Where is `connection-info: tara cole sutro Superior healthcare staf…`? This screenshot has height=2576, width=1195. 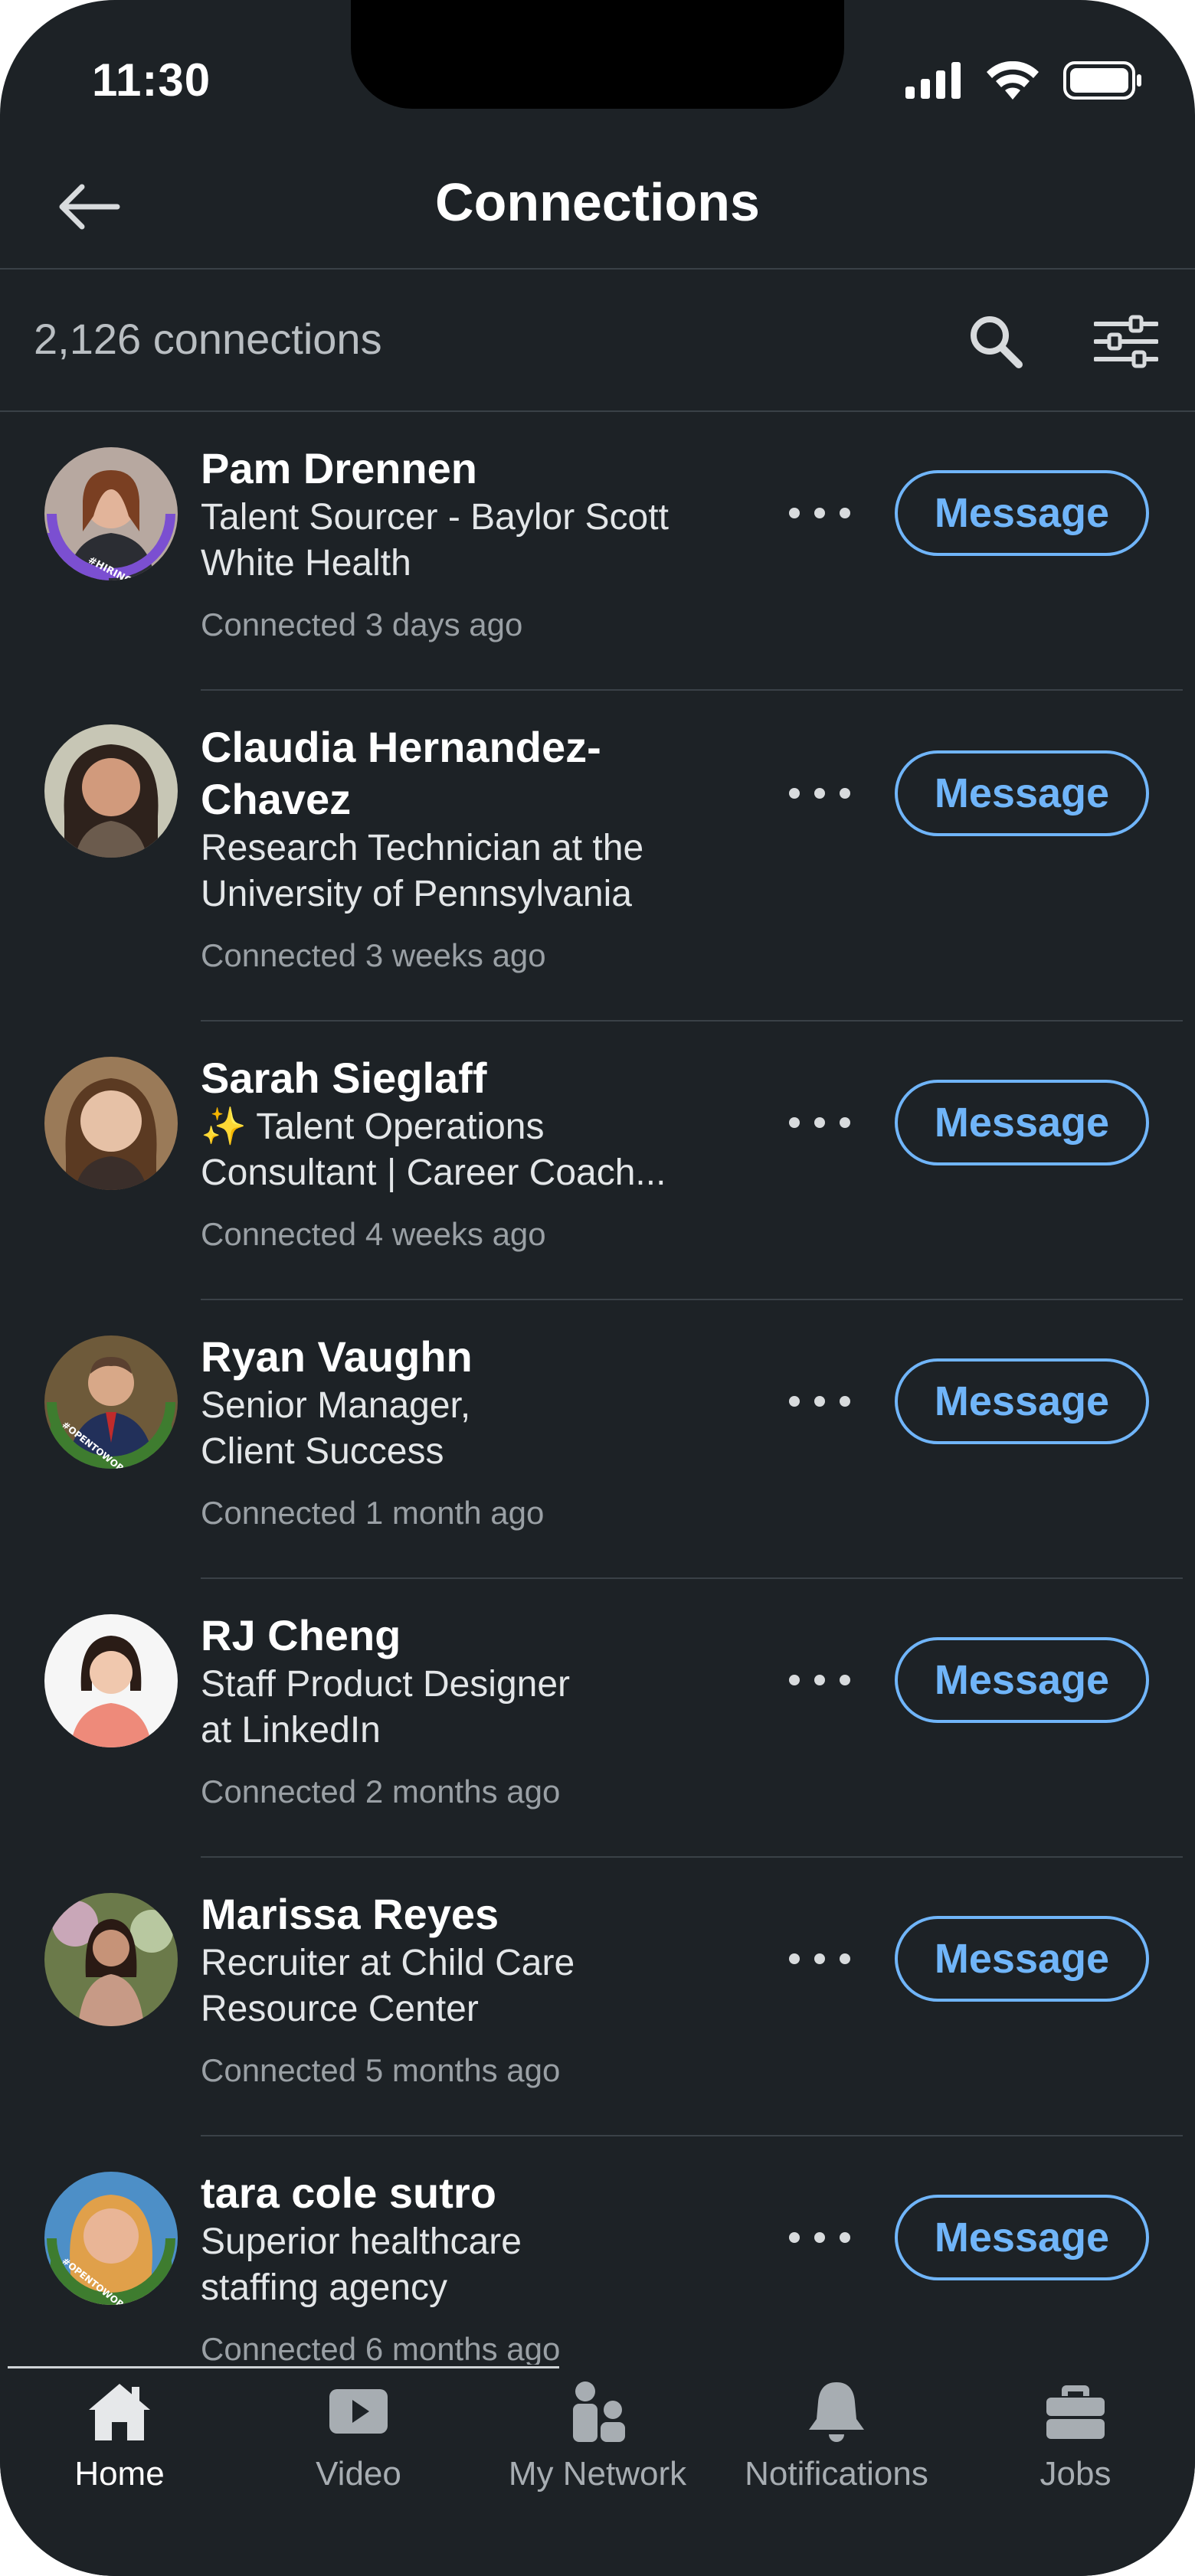 connection-info: tara cole sutro Superior healthcare staf… is located at coordinates (469, 2266).